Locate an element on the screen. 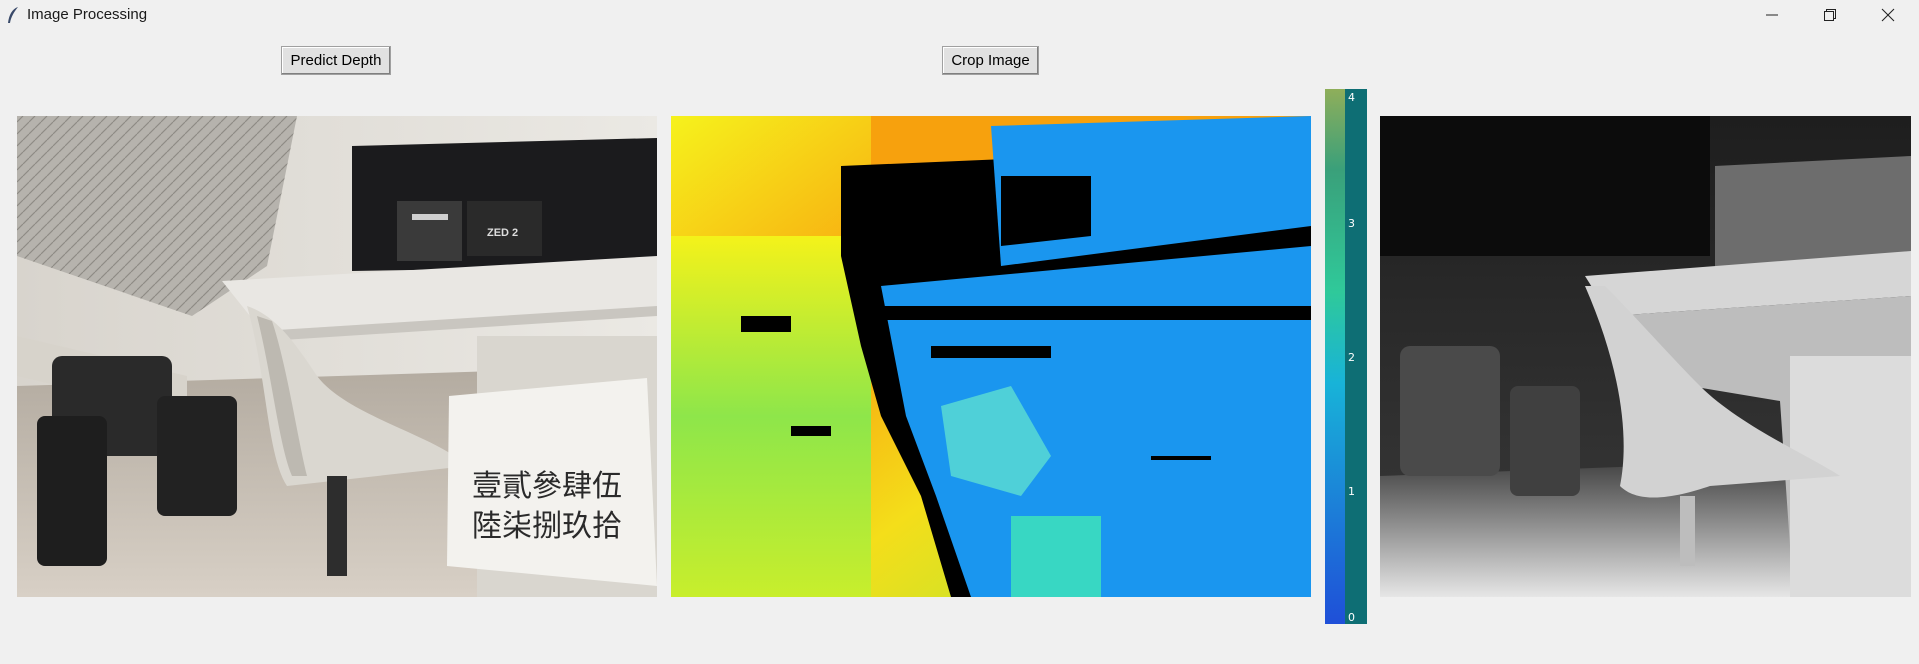 Image resolution: width=1919 pixels, height=664 pixels. close-button is located at coordinates (1888, 15).